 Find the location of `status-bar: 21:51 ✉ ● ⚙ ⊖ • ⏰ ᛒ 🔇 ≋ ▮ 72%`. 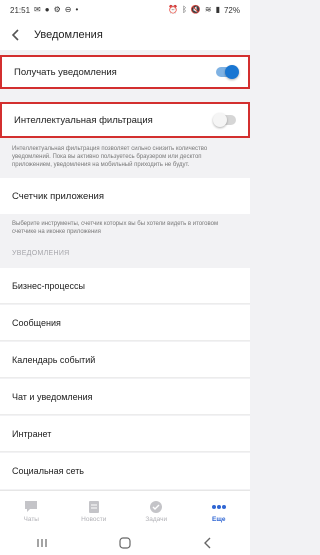

status-bar: 21:51 ✉ ● ⚙ ⊖ • ⏰ ᛒ 🔇 ≋ ▮ 72% is located at coordinates (125, 10).